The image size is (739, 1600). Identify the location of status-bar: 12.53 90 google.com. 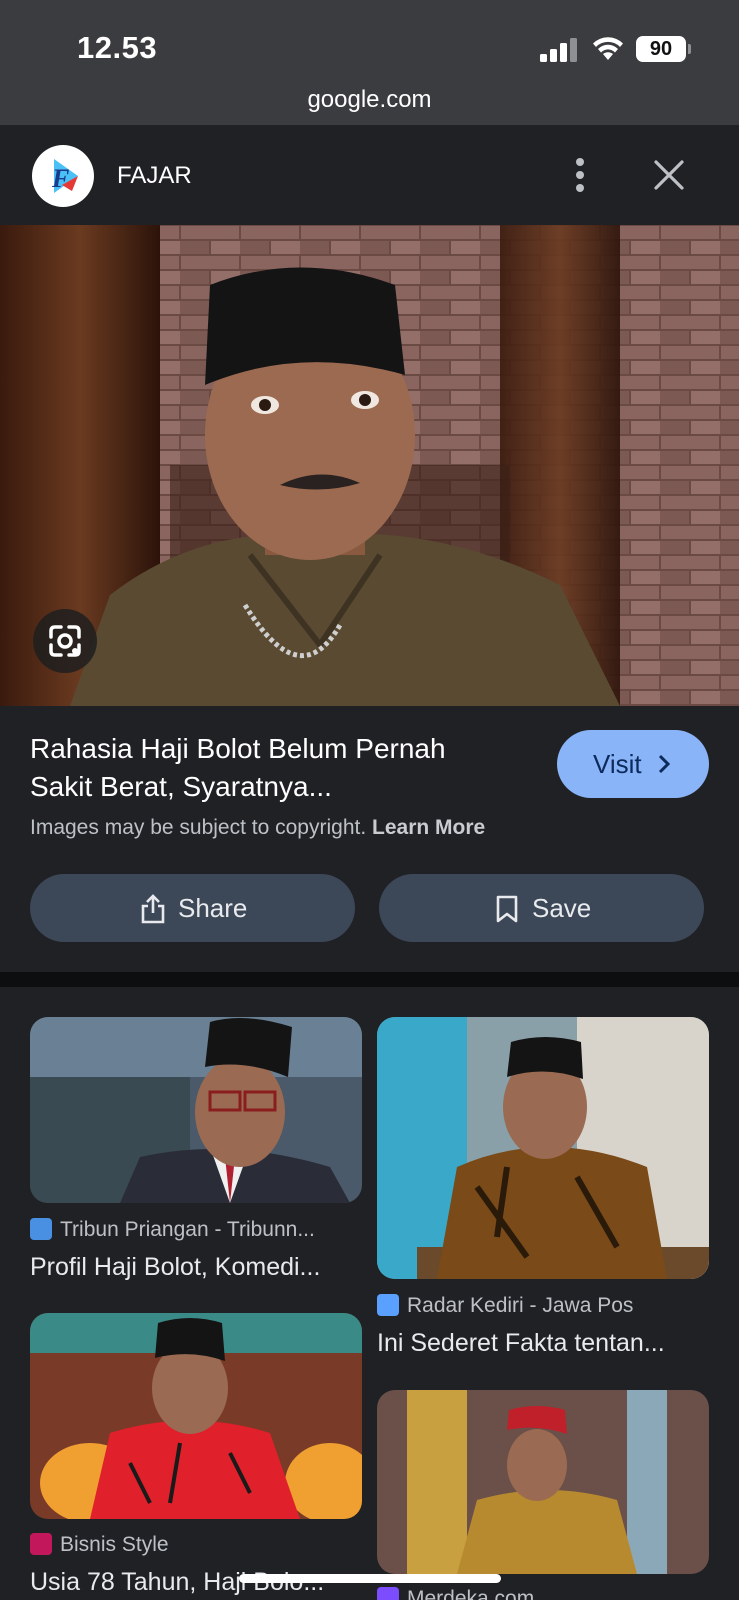
(369, 62).